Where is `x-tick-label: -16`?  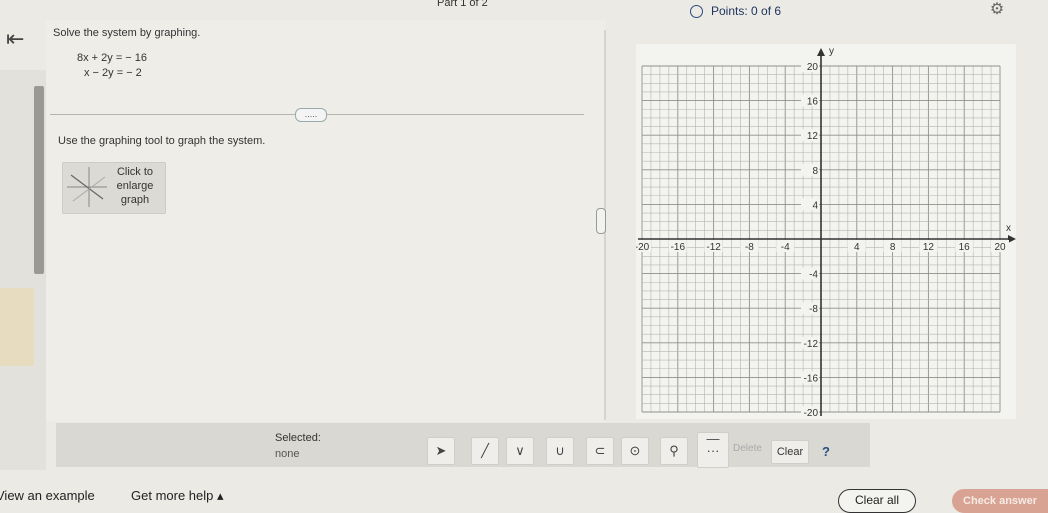 x-tick-label: -16 is located at coordinates (678, 247).